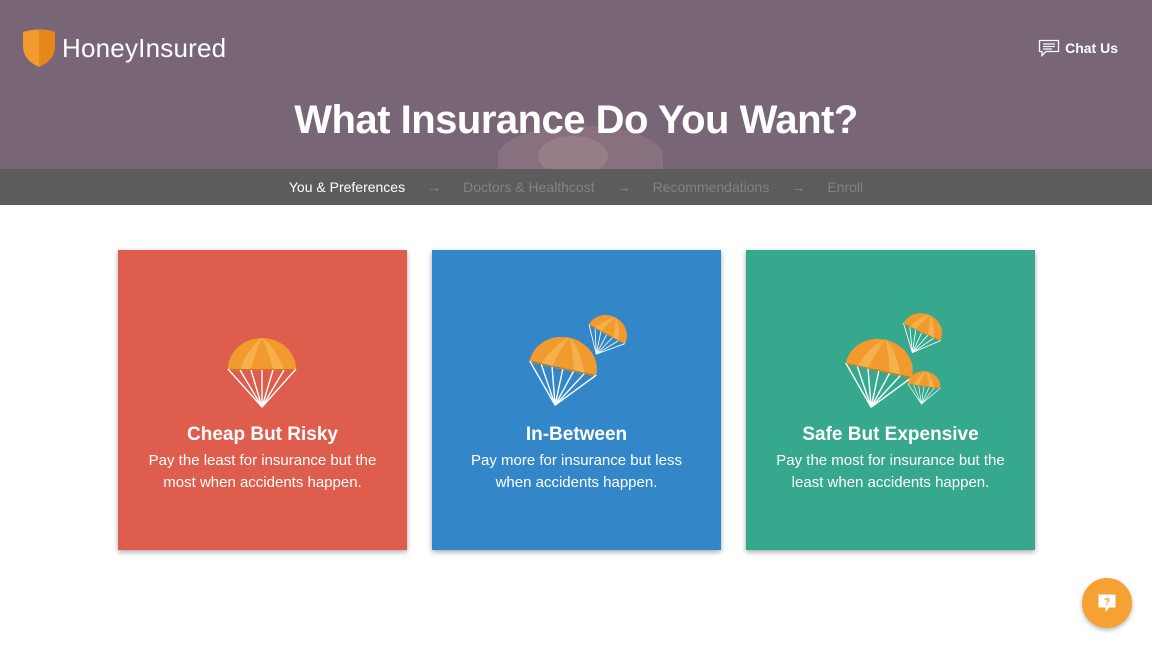  I want to click on card-title: Safe But Expensive, so click(890, 434).